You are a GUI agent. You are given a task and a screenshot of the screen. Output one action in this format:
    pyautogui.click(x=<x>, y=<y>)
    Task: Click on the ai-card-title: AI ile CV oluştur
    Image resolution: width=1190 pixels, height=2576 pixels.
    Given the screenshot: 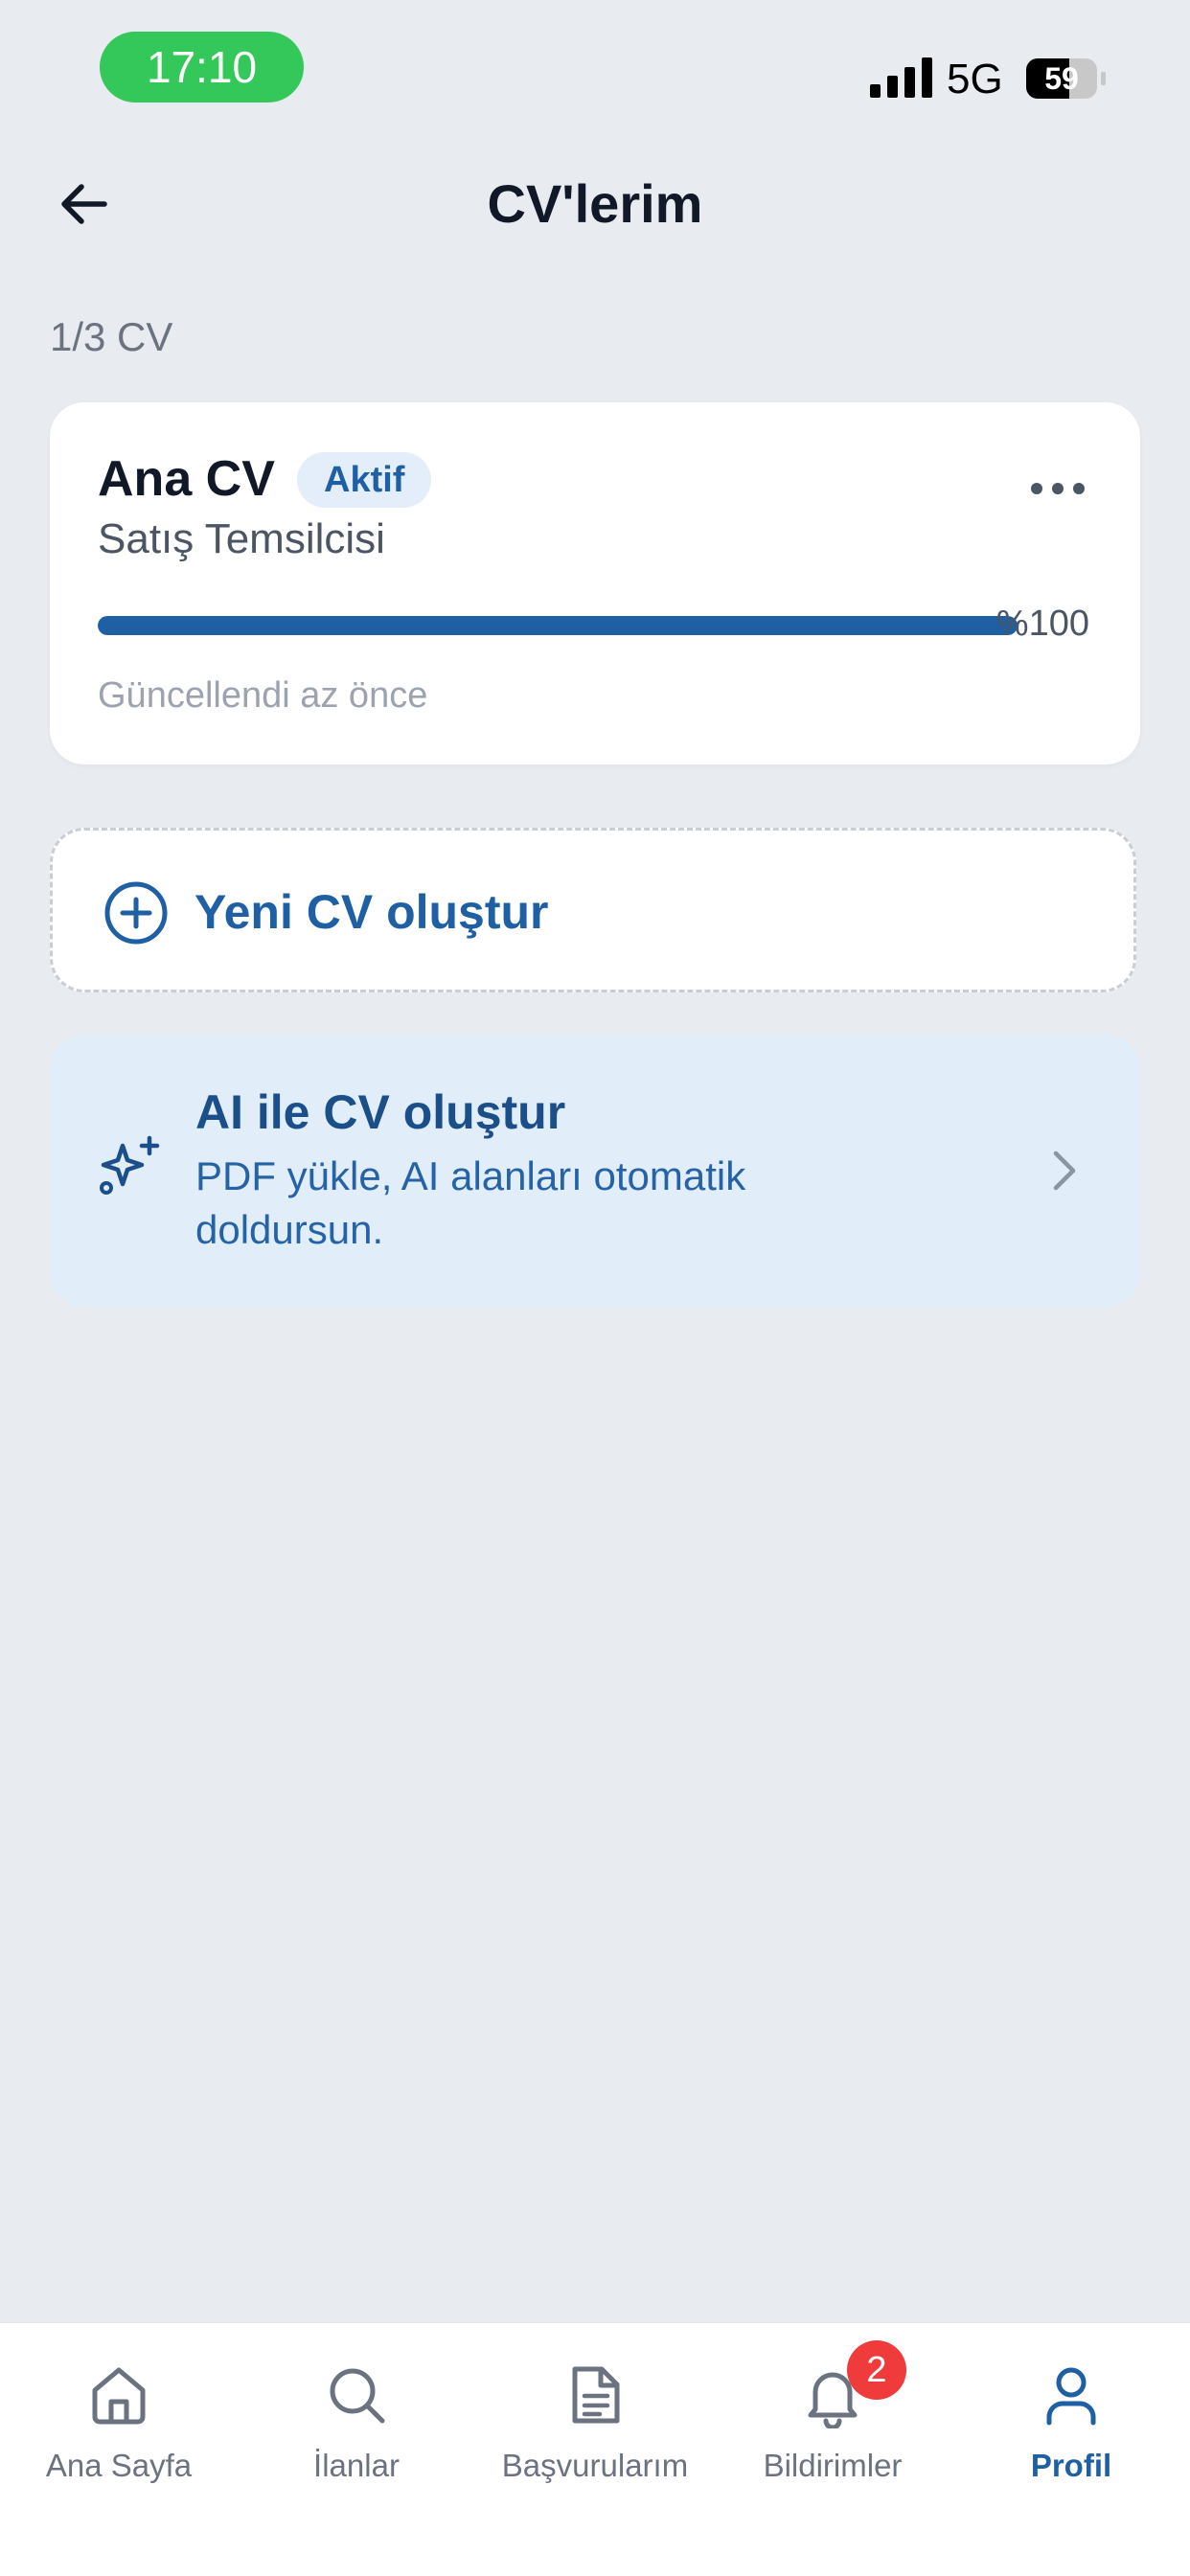 What is the action you would take?
    pyautogui.click(x=381, y=1112)
    